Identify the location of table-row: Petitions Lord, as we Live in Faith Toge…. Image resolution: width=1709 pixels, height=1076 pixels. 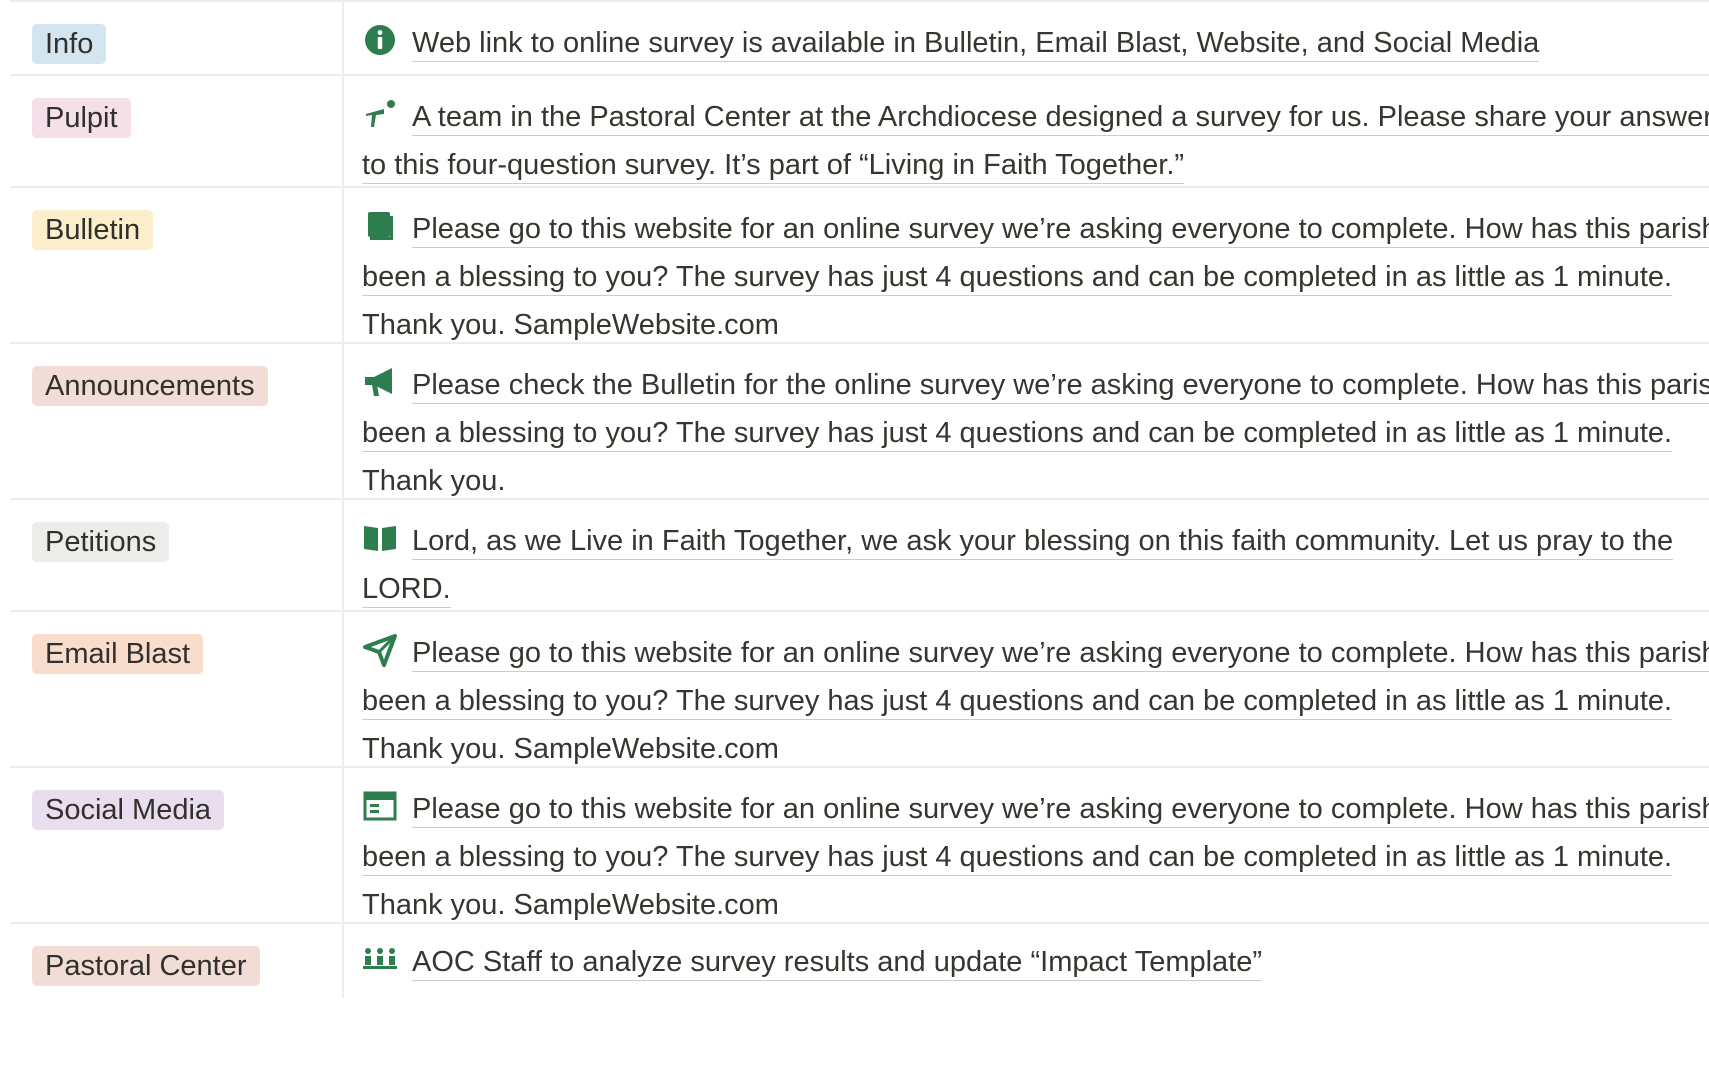
(859, 554).